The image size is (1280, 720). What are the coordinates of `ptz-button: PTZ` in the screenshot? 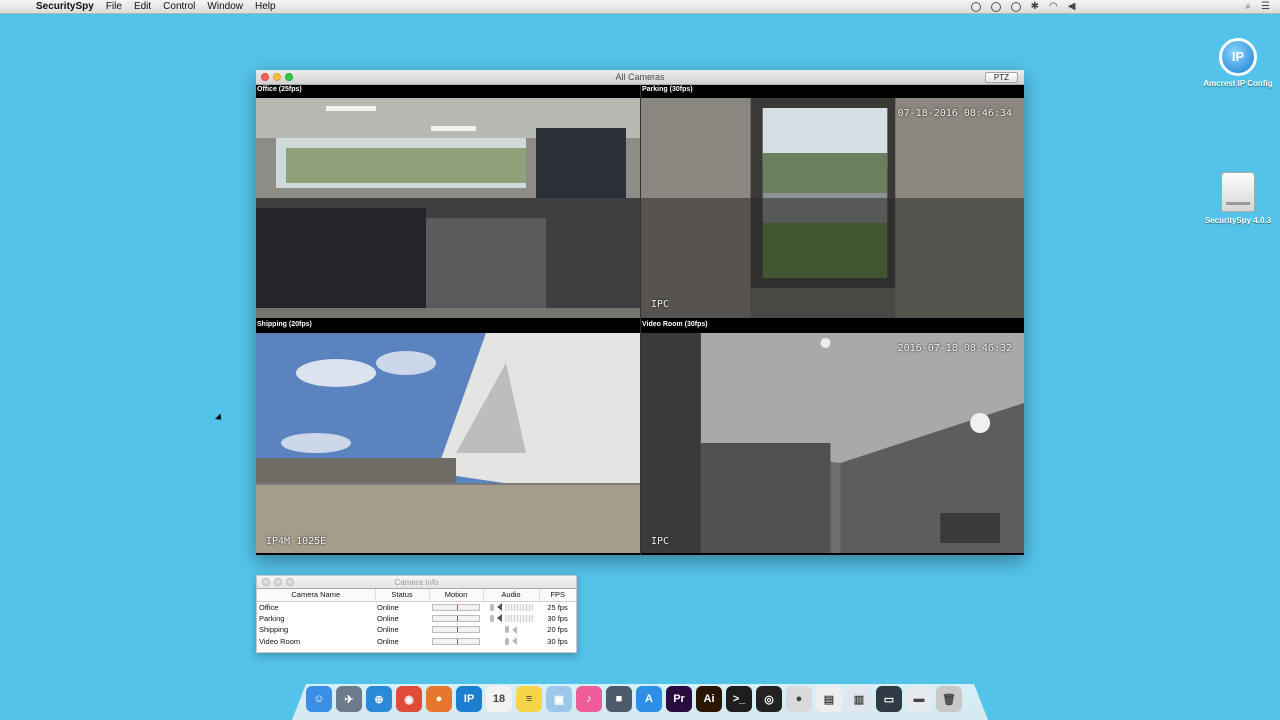 It's located at (1001, 77).